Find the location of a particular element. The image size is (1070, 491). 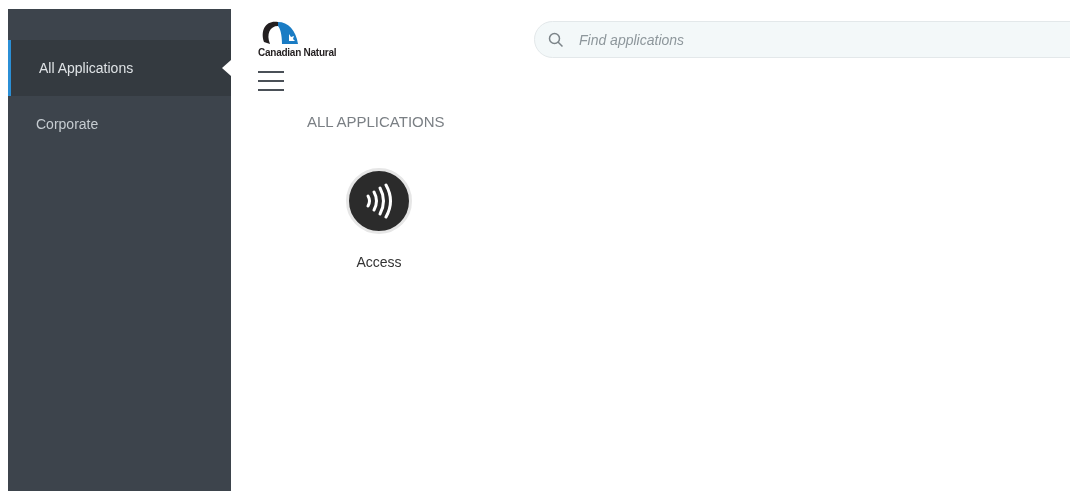

search-field: Find applications is located at coordinates (802, 39).